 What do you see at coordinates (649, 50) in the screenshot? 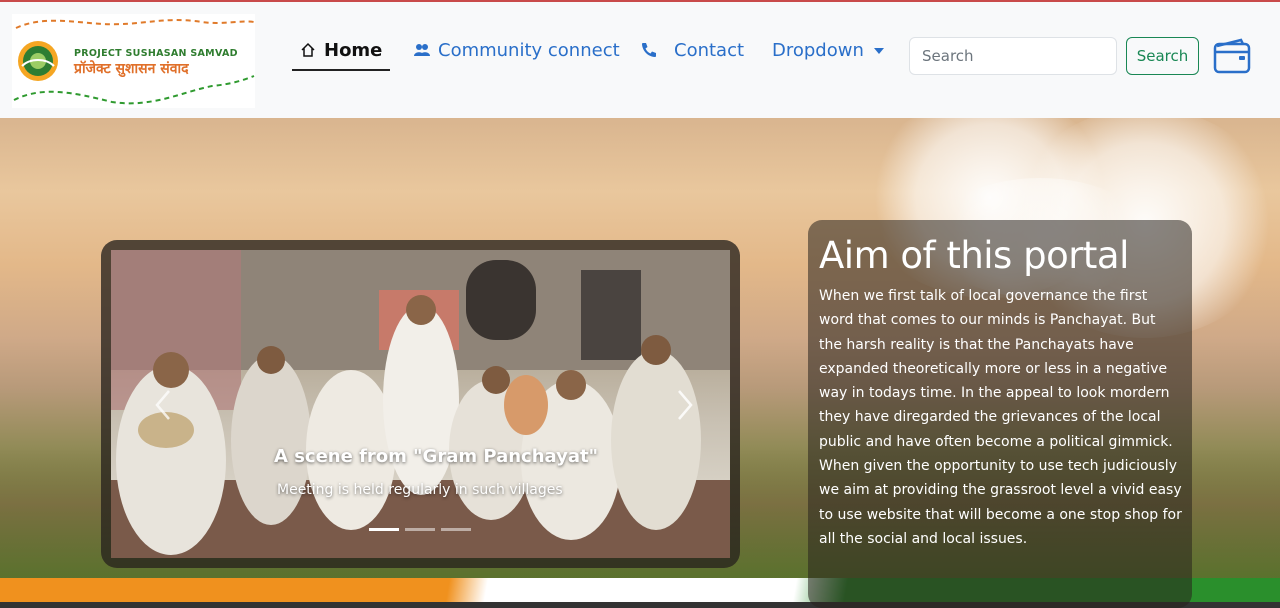
I see `phone-icon` at bounding box center [649, 50].